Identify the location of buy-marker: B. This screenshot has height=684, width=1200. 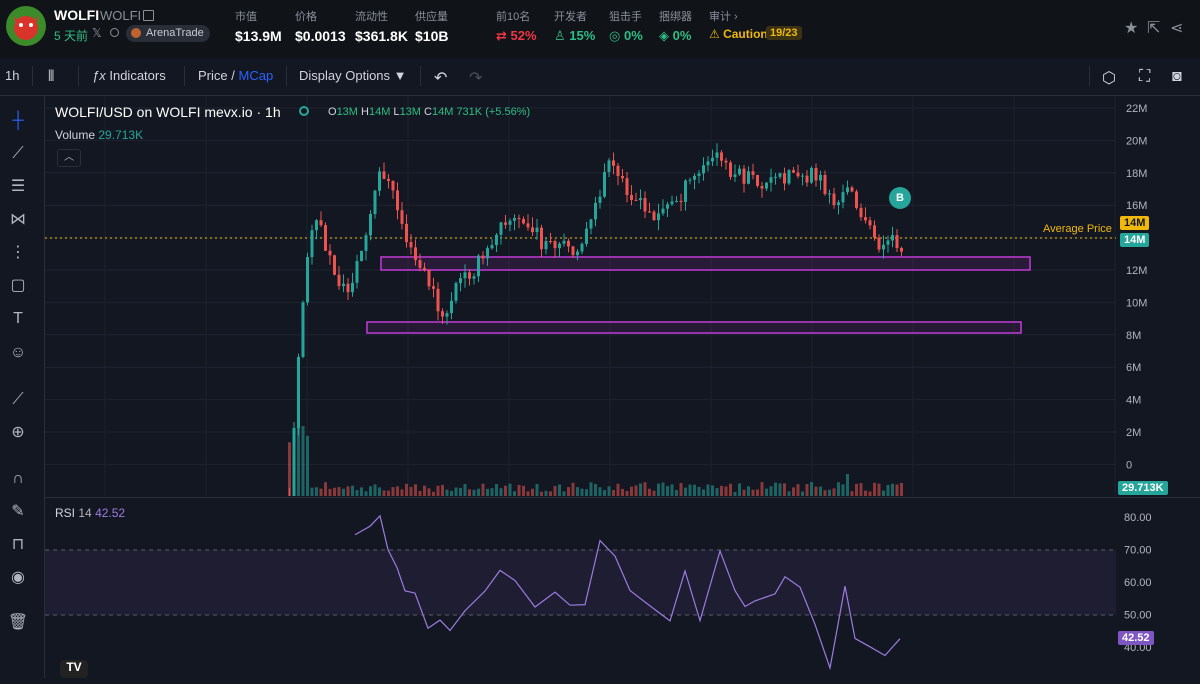
(900, 198).